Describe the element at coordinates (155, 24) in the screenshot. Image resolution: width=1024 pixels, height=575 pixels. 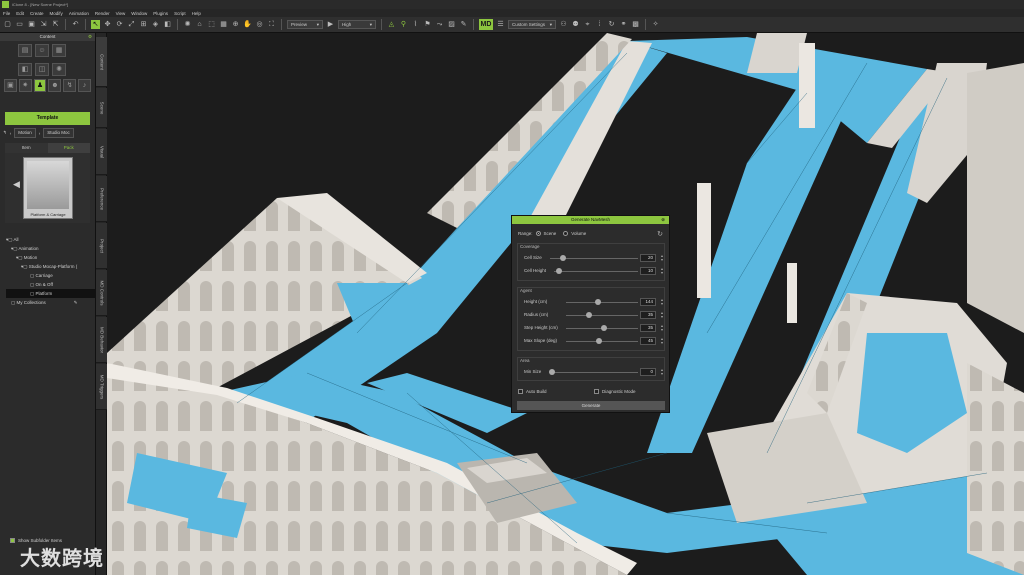
I see `pivot-icon: ◈` at that location.